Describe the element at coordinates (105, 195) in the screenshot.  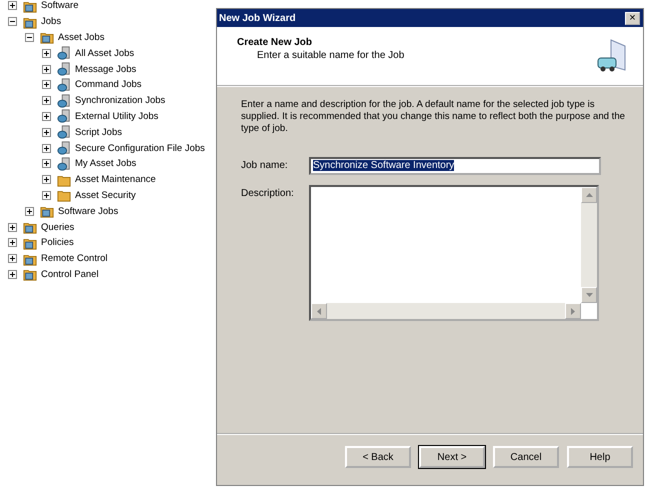
I see `tree-item: Asset Security` at that location.